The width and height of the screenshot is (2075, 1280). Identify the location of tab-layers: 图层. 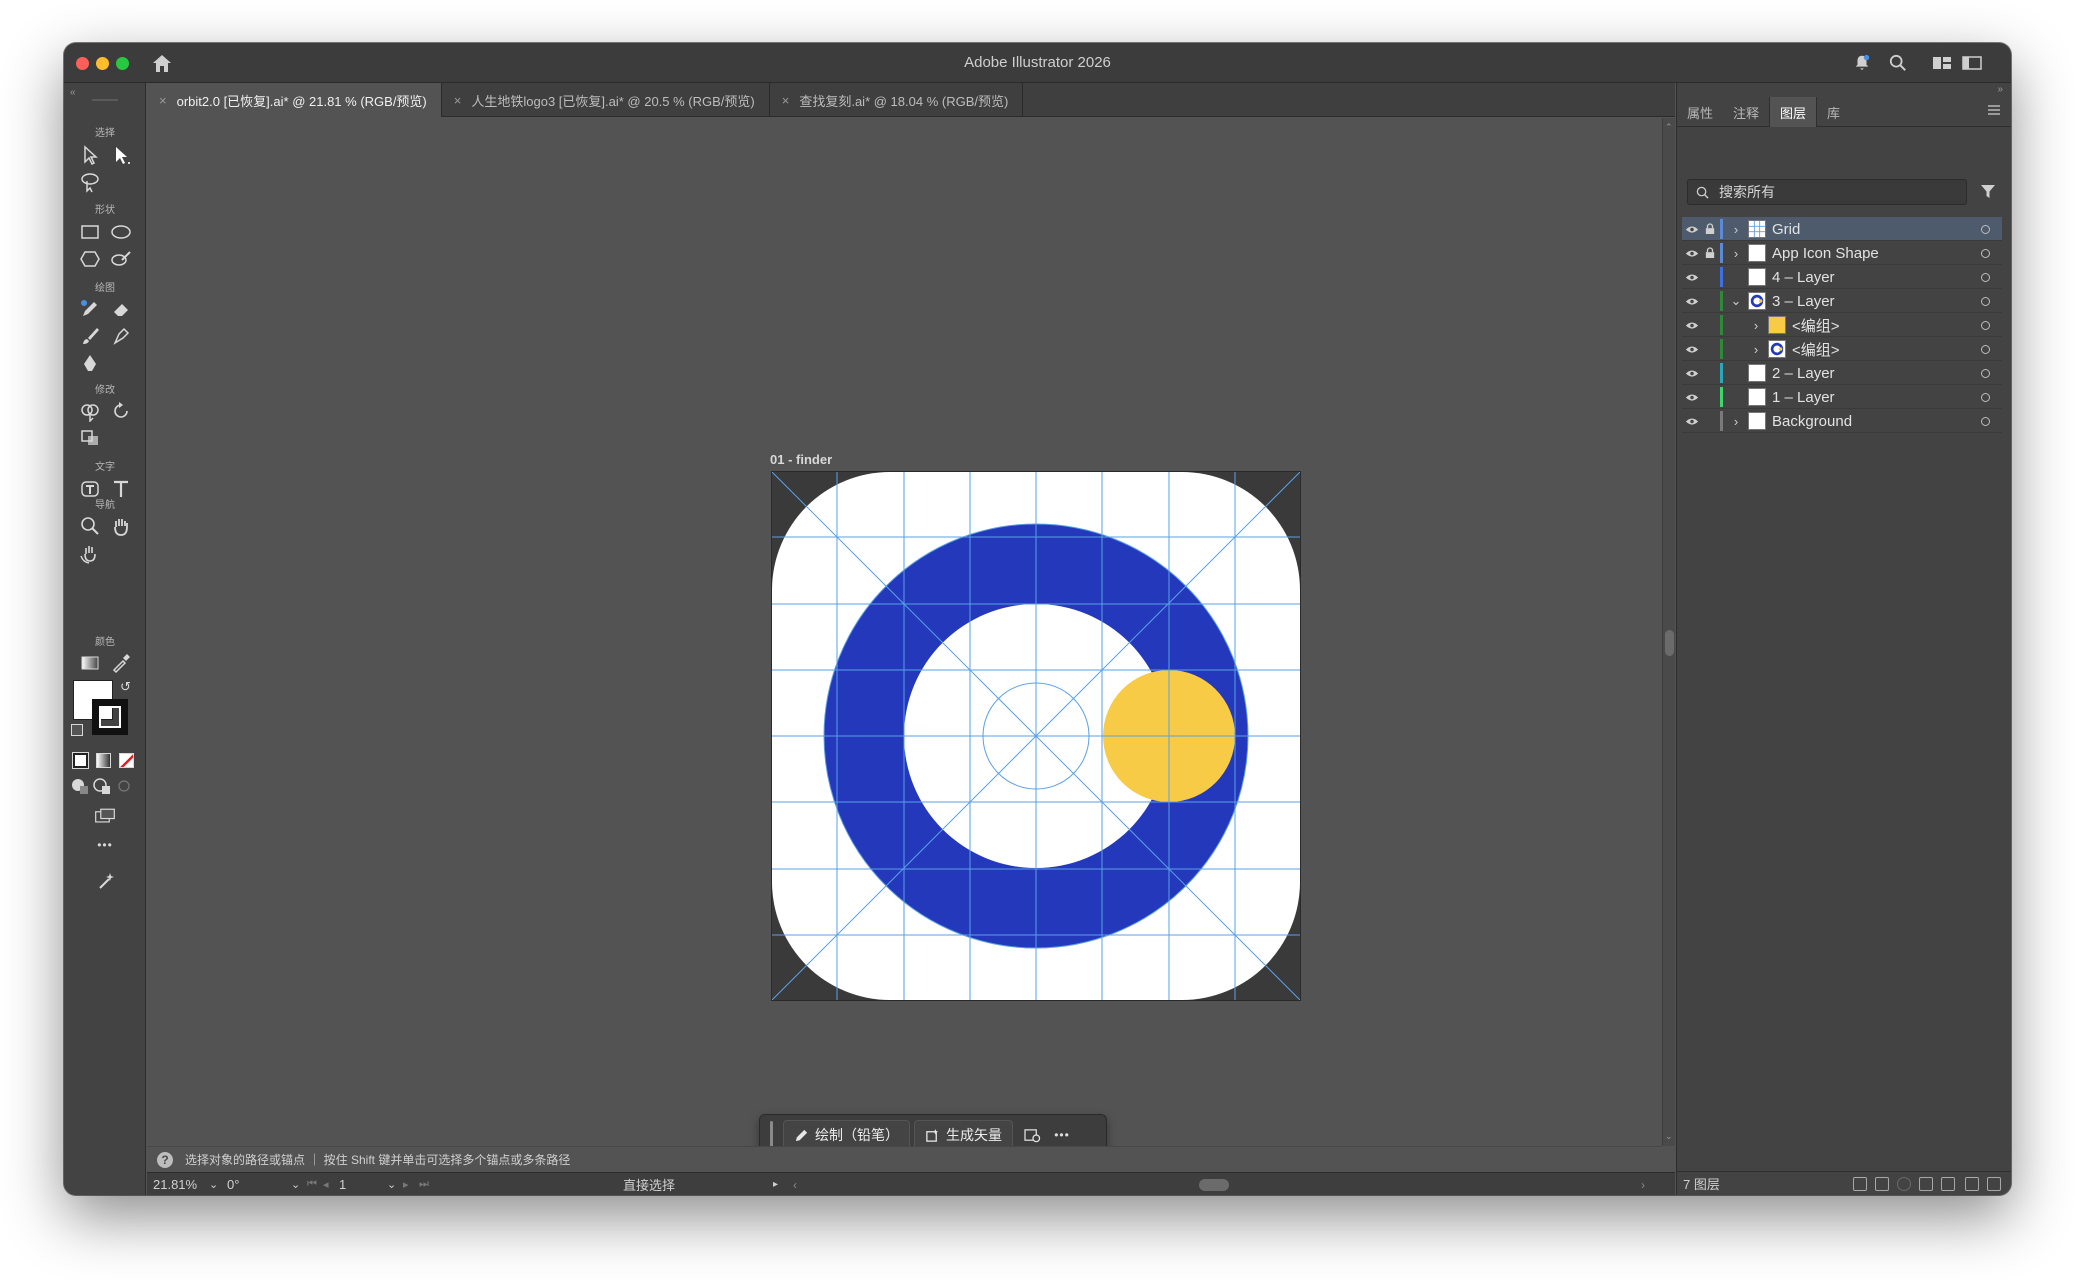
(1793, 112).